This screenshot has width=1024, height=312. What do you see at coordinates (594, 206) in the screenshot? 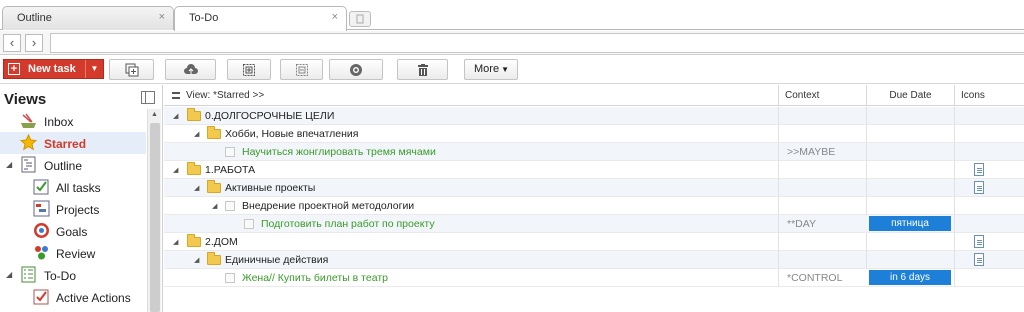
I see `table-row: ◢ Внедрение проектной методологии` at bounding box center [594, 206].